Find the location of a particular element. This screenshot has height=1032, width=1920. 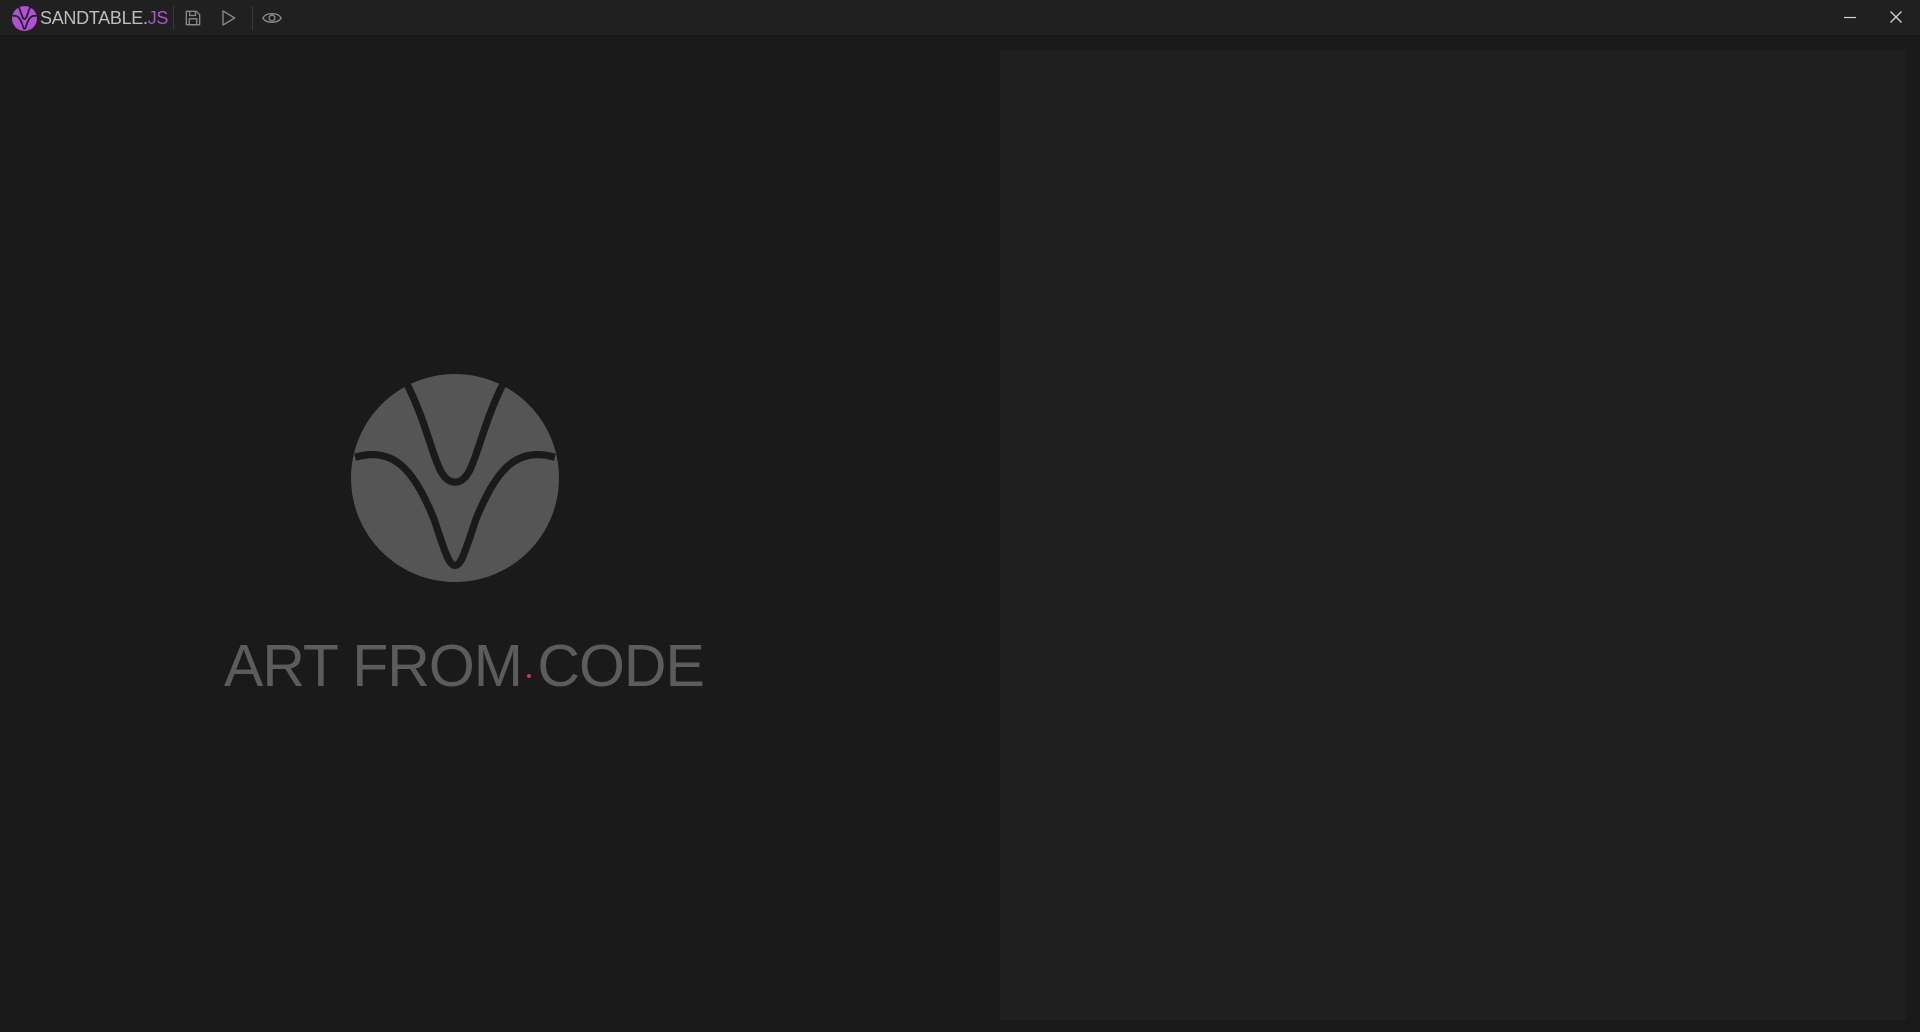

title-bar: SANDTABLE.JS is located at coordinates (960, 18).